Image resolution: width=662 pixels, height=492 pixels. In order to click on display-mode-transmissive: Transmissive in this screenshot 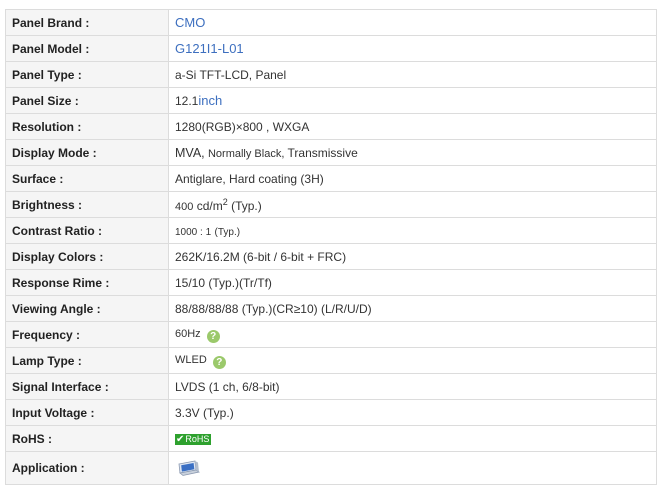, I will do `click(322, 152)`.